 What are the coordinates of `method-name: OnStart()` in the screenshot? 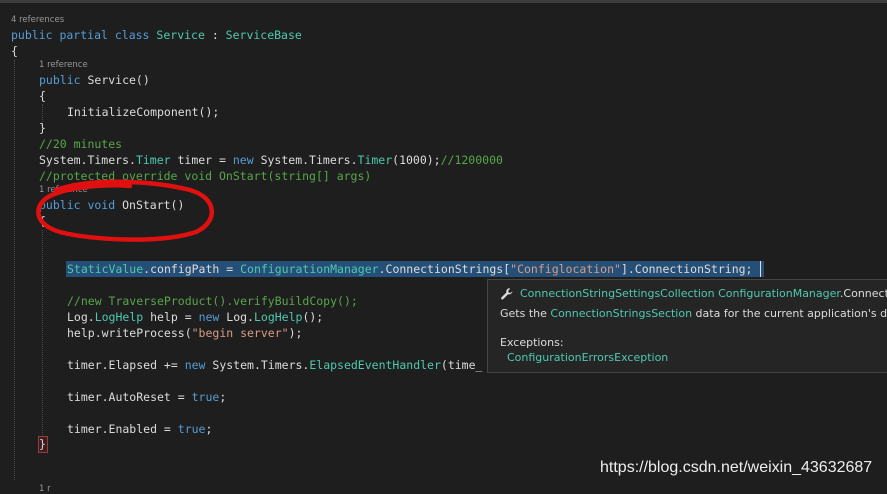 It's located at (150, 205).